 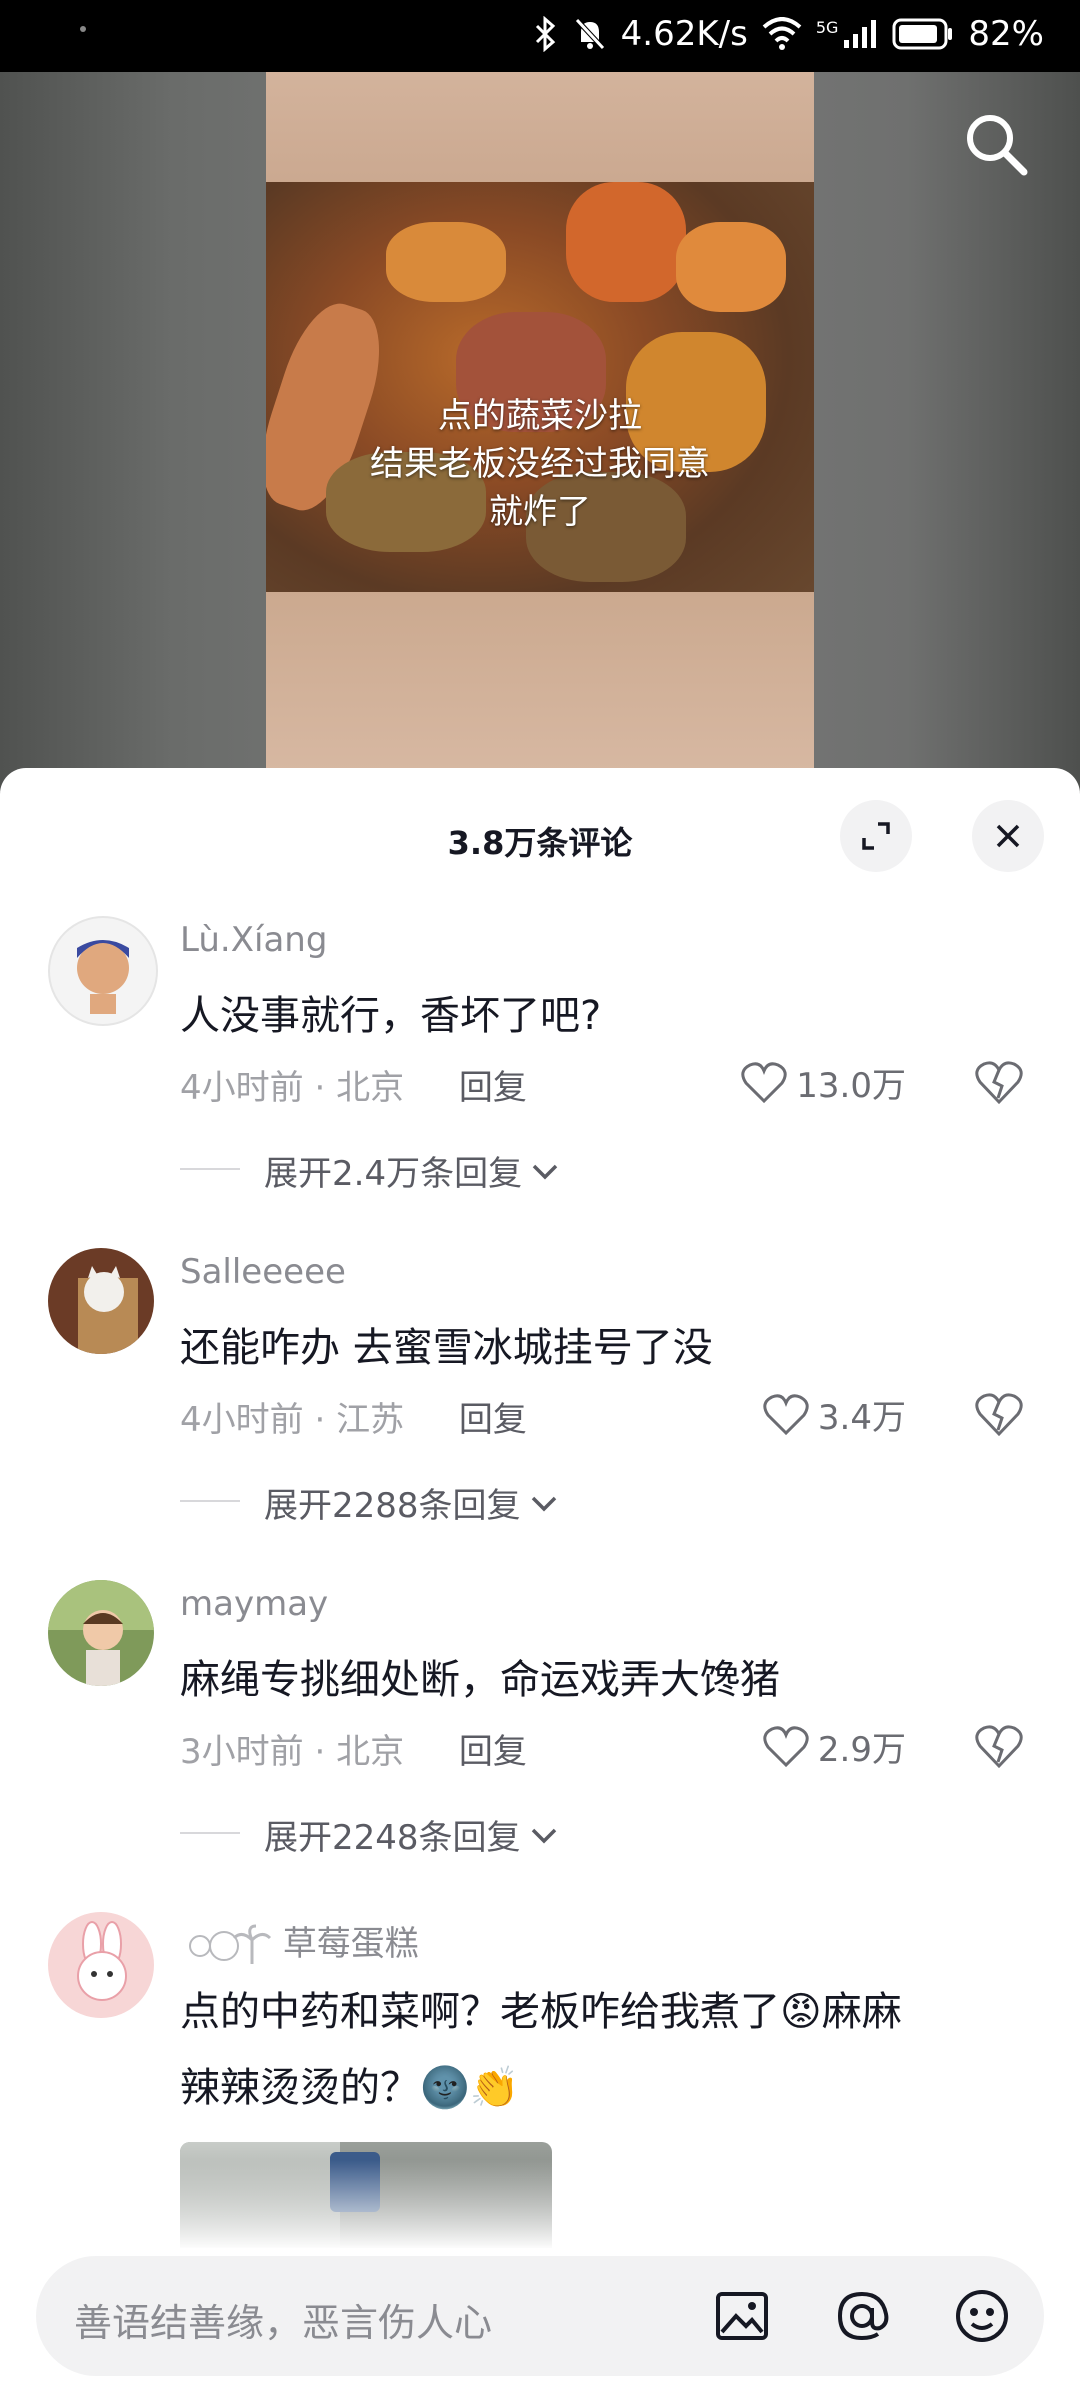 I want to click on comment-username: Lù.Xíang, so click(x=253, y=940).